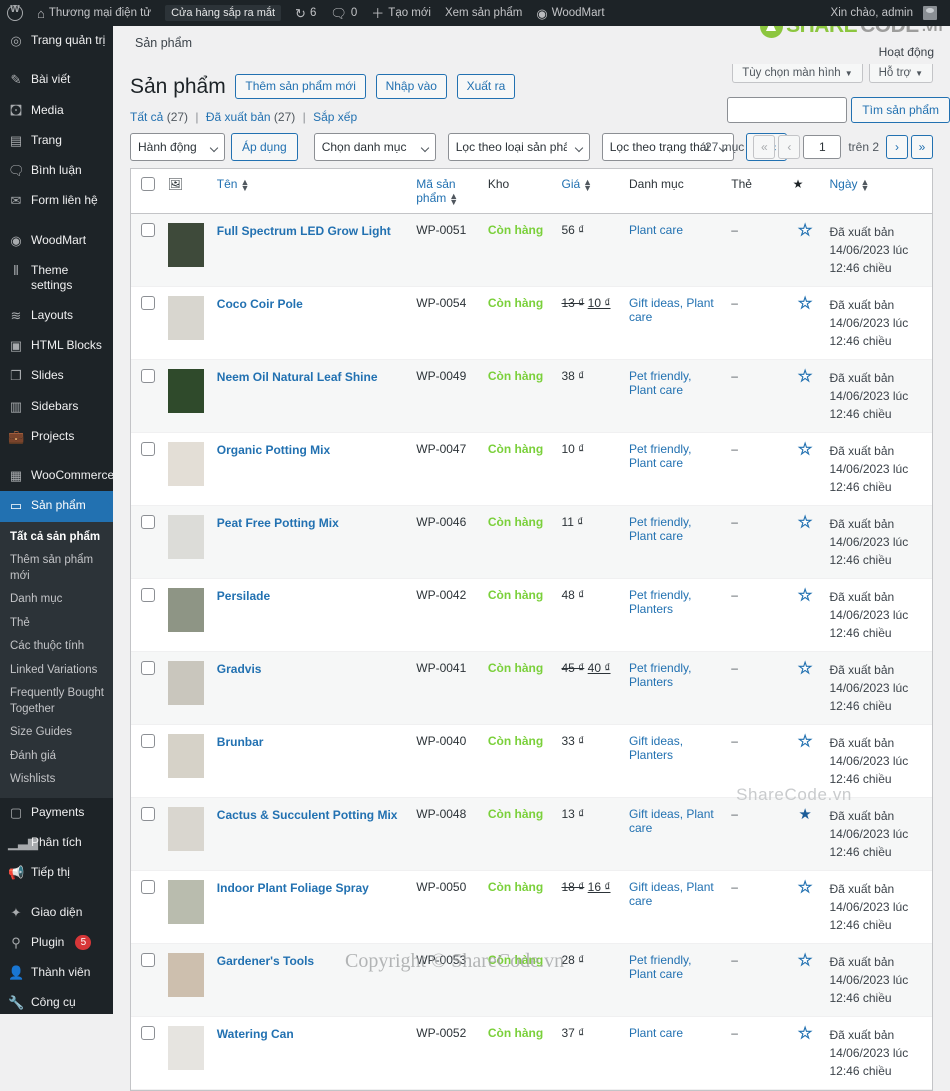 The height and width of the screenshot is (1091, 950). What do you see at coordinates (56, 757) in the screenshot?
I see `submenu-item-reviews: Đánh giá` at bounding box center [56, 757].